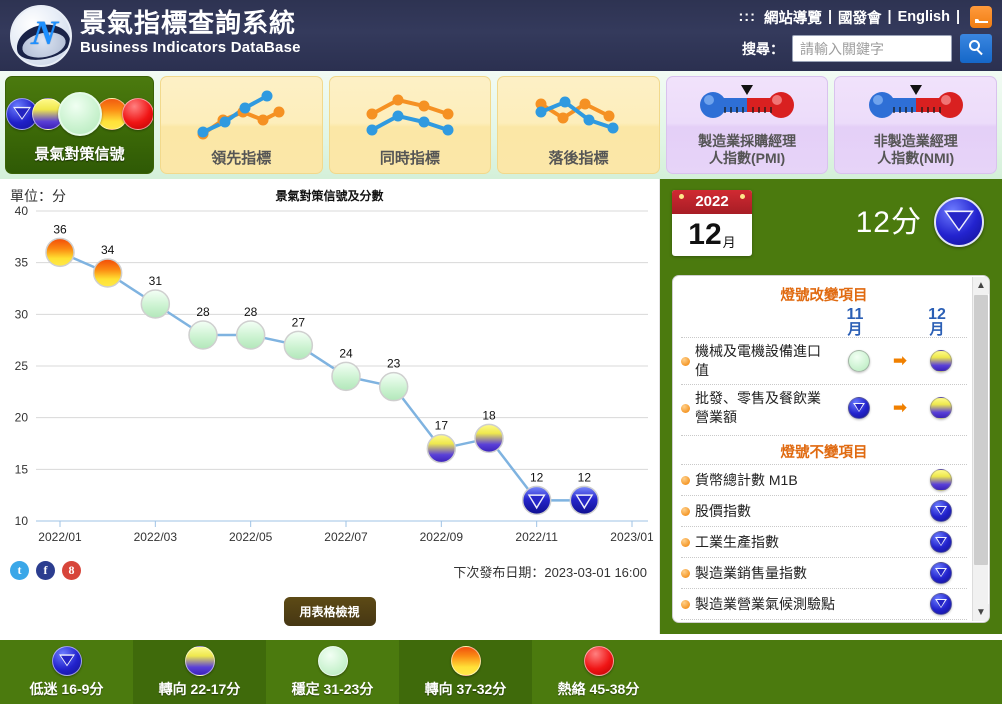 Image resolution: width=1002 pixels, height=704 pixels. I want to click on table-row: 機械及電機設備進口值 ➡, so click(824, 360).